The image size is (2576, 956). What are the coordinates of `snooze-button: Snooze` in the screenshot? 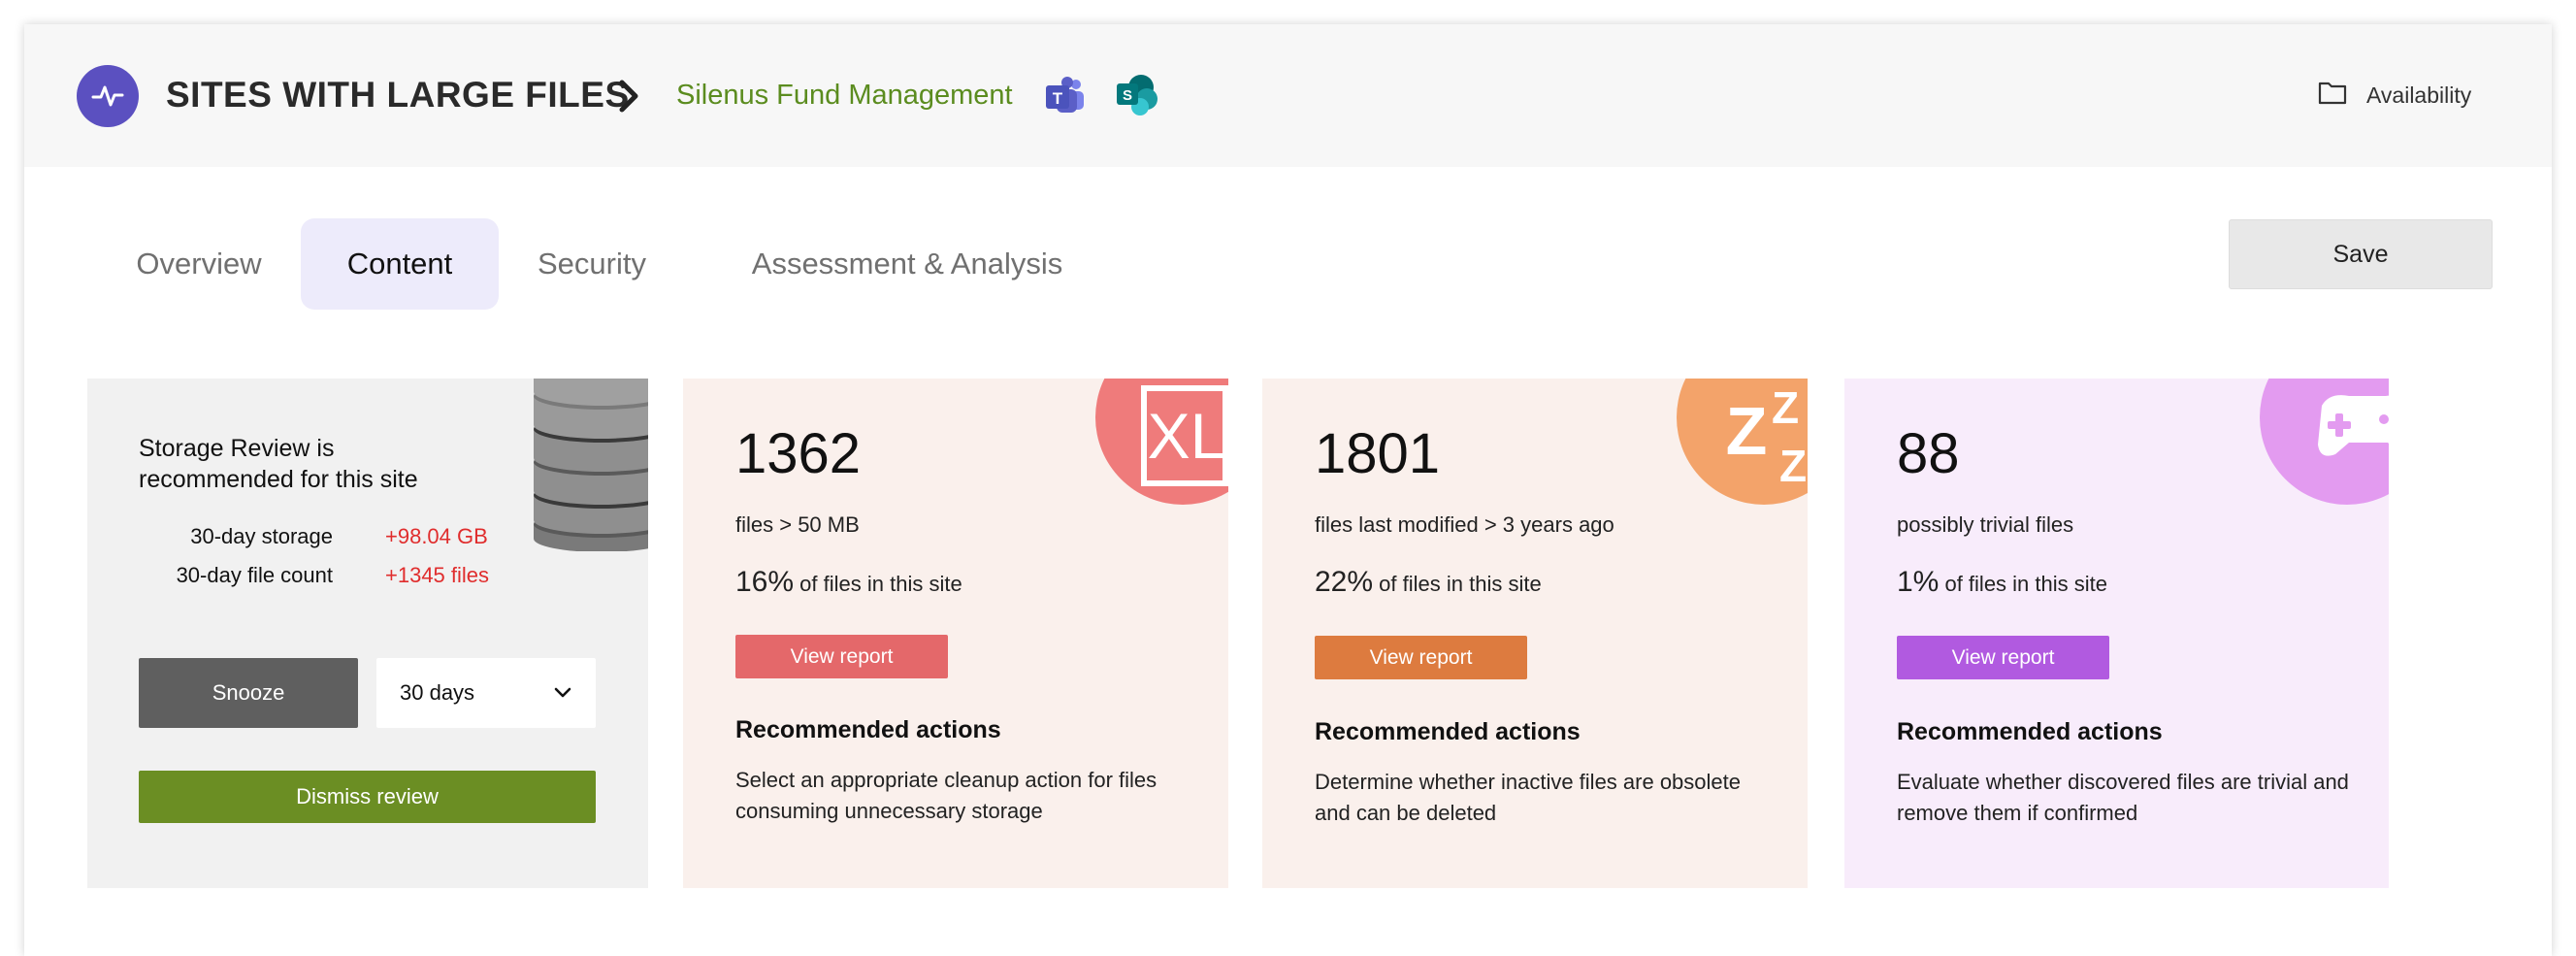 It's located at (249, 693).